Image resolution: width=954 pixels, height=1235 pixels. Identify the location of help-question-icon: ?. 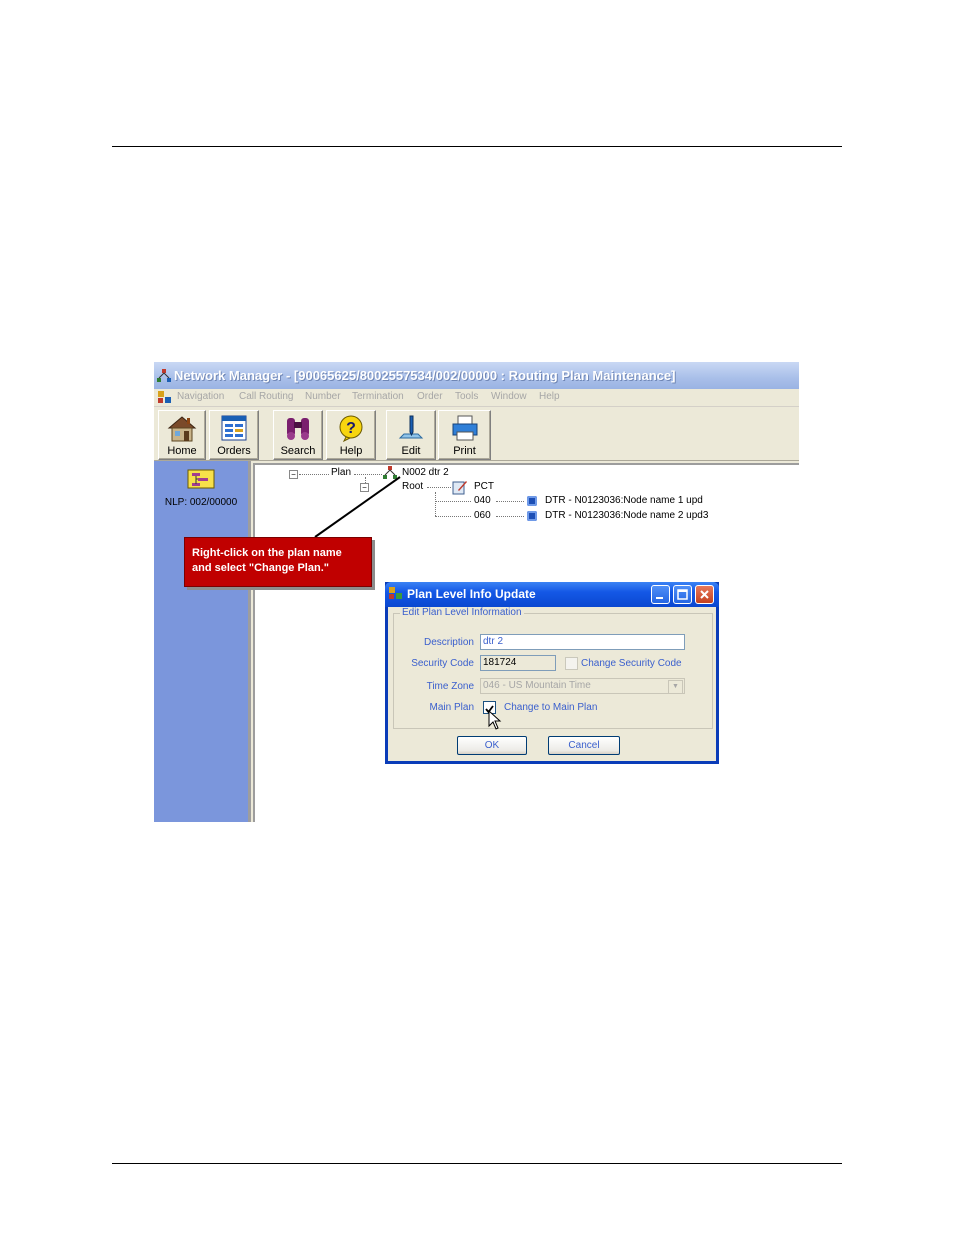
(351, 428).